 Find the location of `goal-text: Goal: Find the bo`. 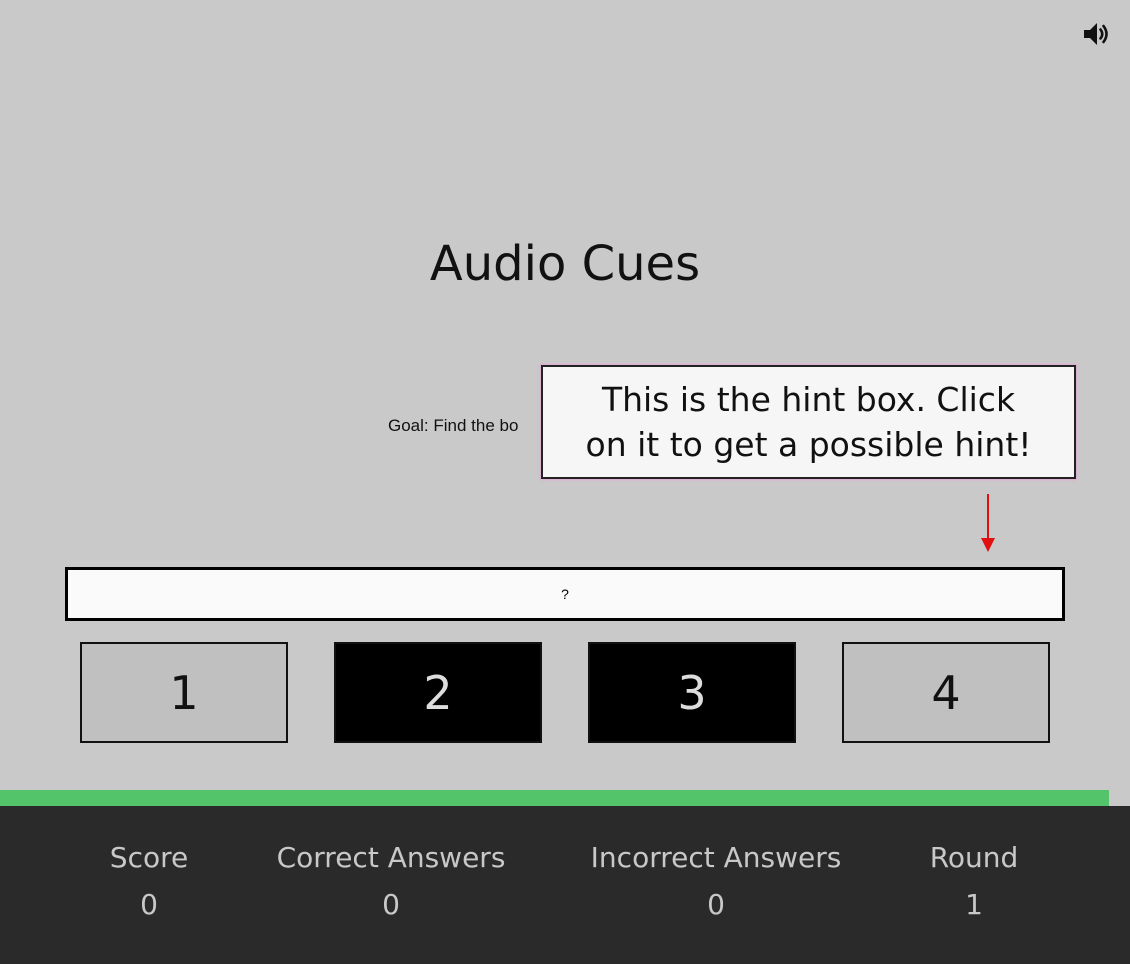

goal-text: Goal: Find the bo is located at coordinates (453, 425).